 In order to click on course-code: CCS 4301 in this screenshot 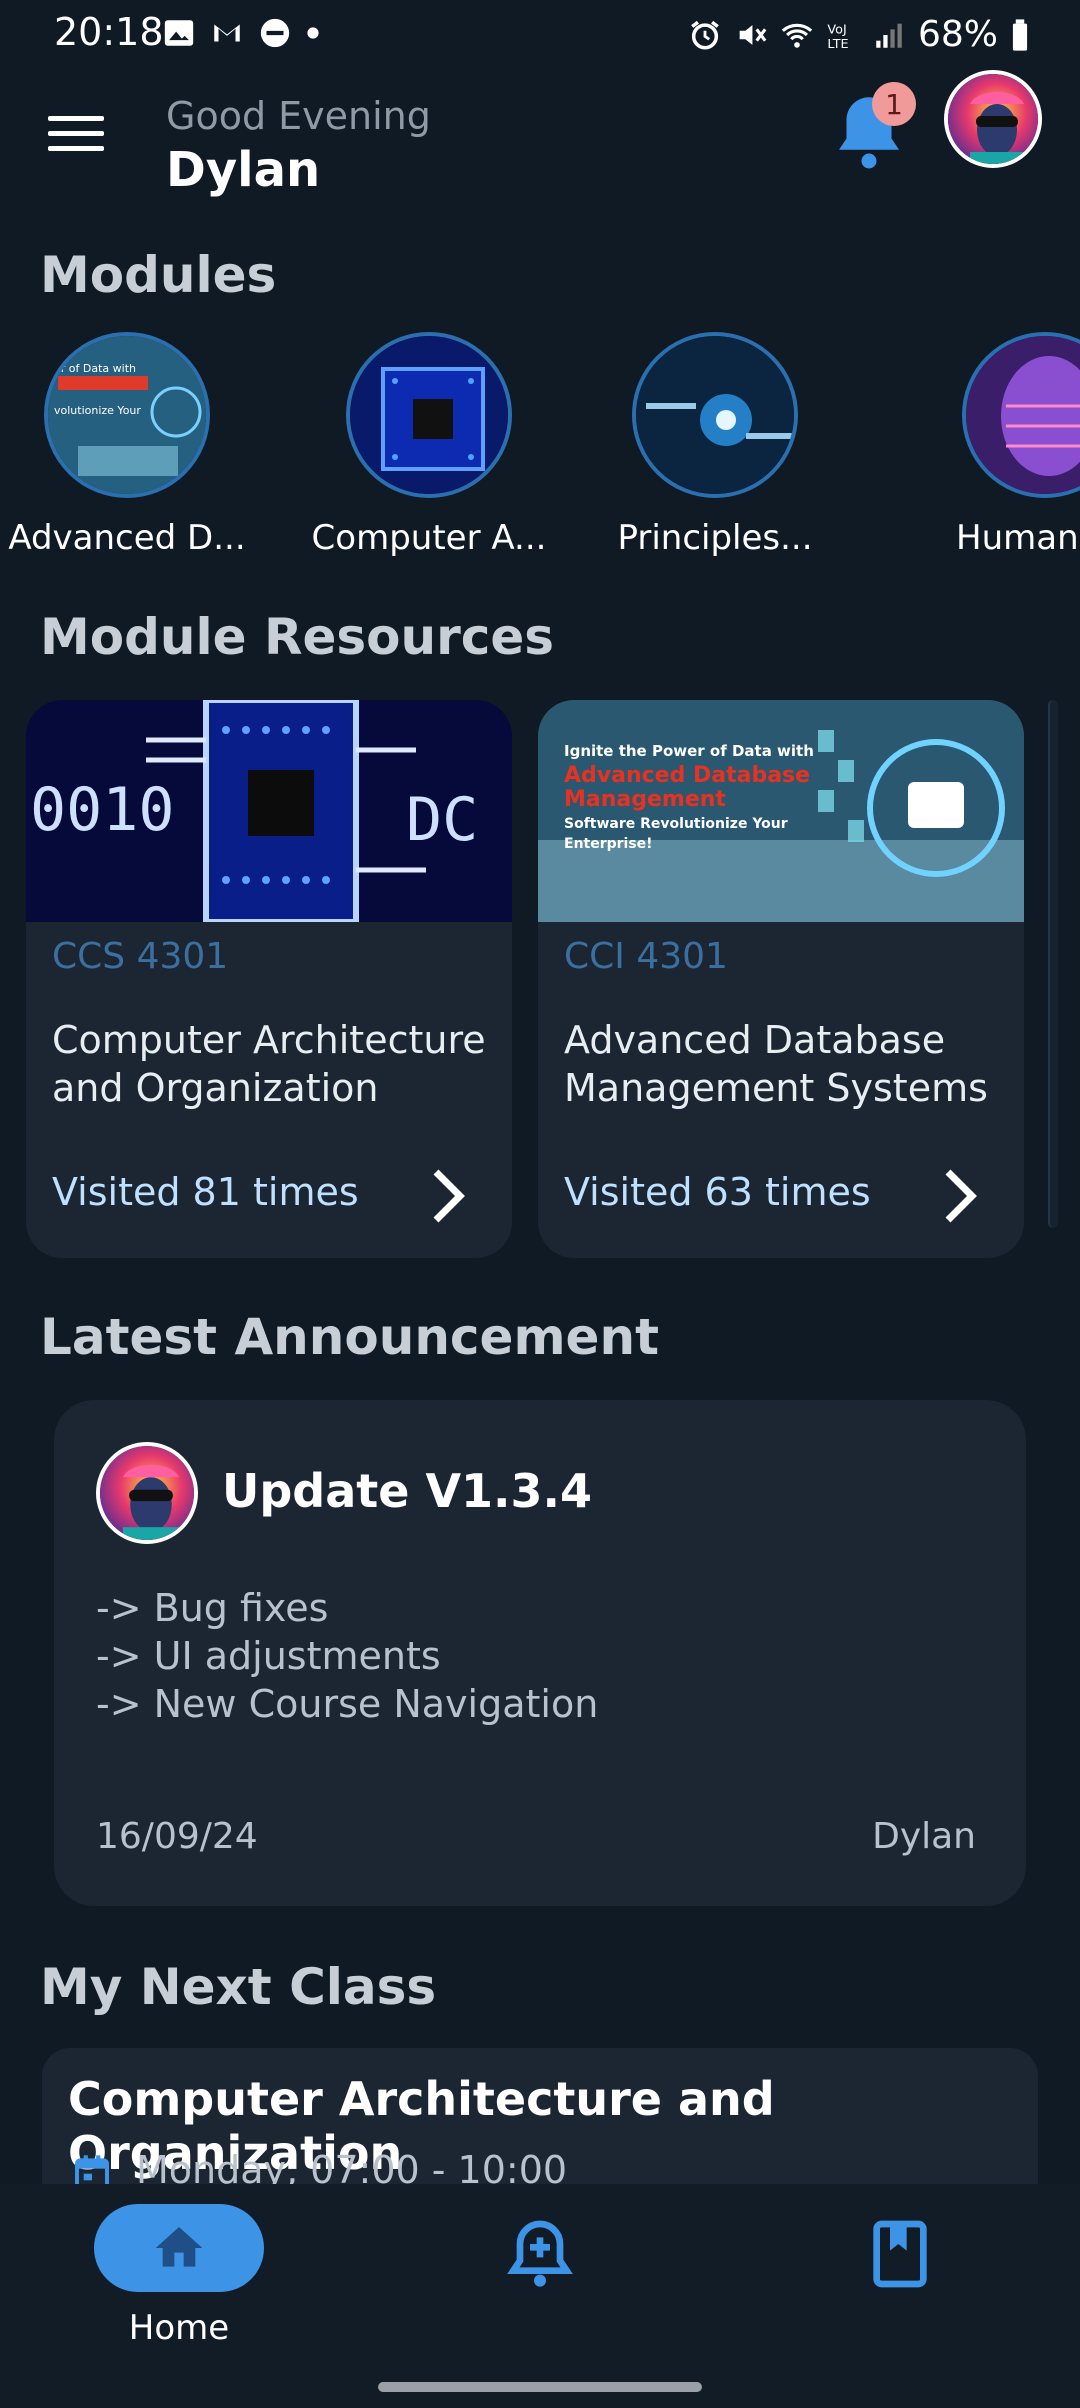, I will do `click(140, 956)`.